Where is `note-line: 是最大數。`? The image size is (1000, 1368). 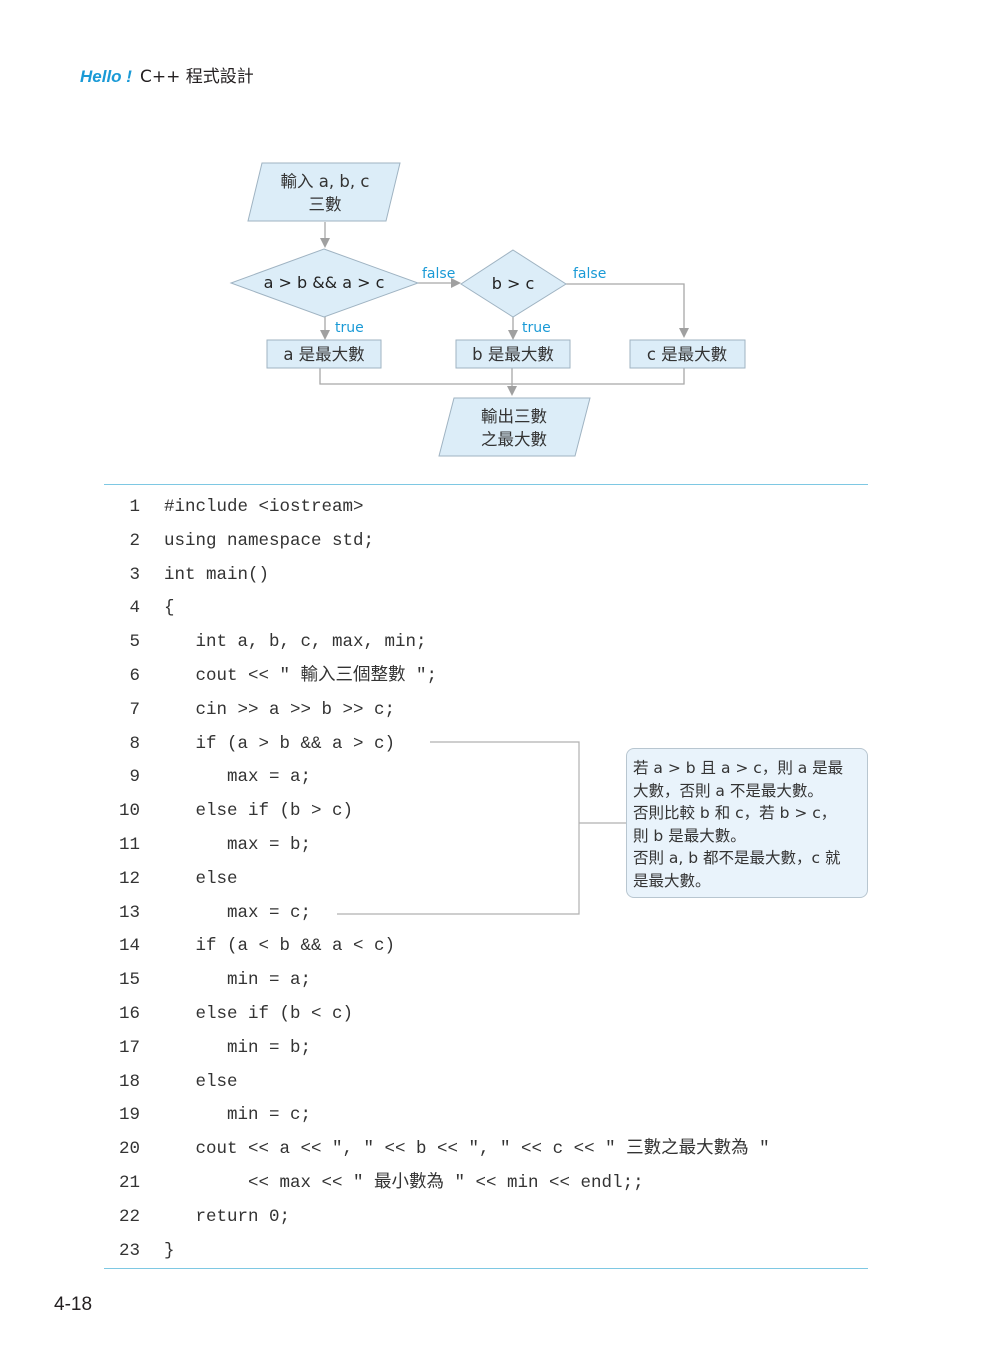
note-line: 是最大數。 is located at coordinates (672, 880).